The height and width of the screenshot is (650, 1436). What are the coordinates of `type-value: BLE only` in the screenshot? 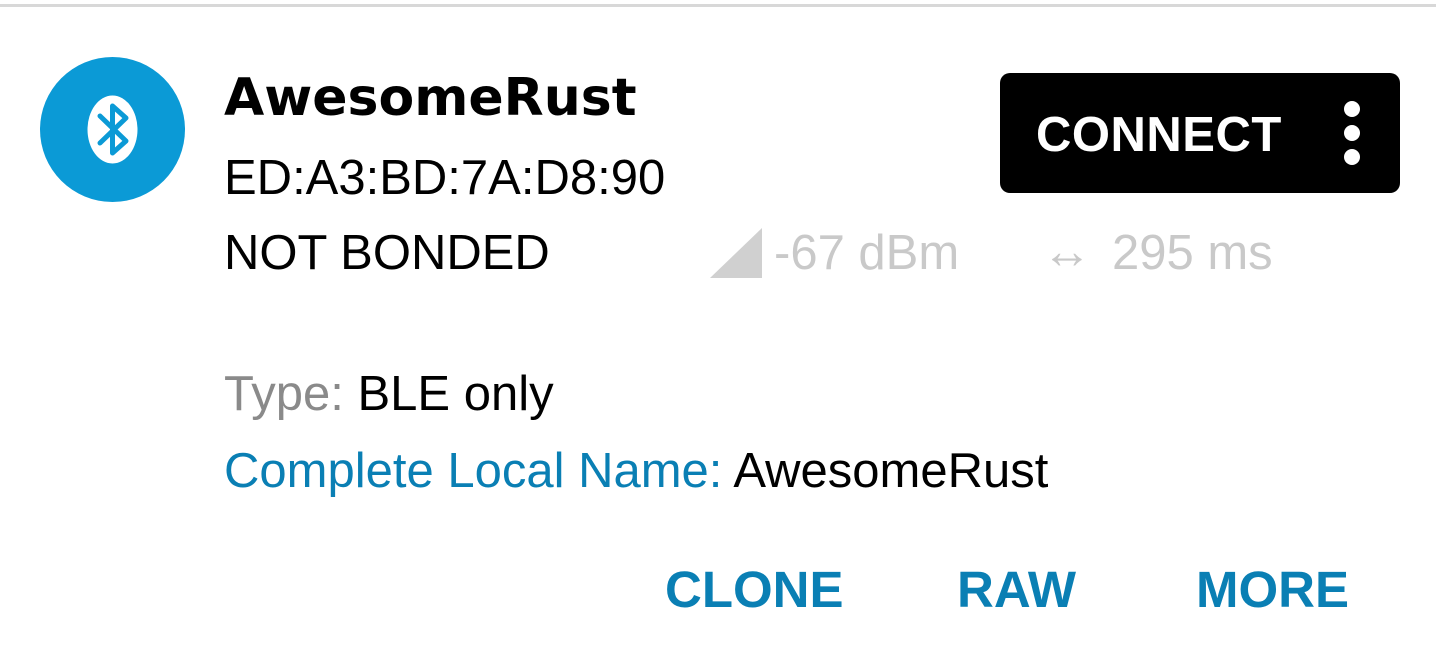 It's located at (455, 394).